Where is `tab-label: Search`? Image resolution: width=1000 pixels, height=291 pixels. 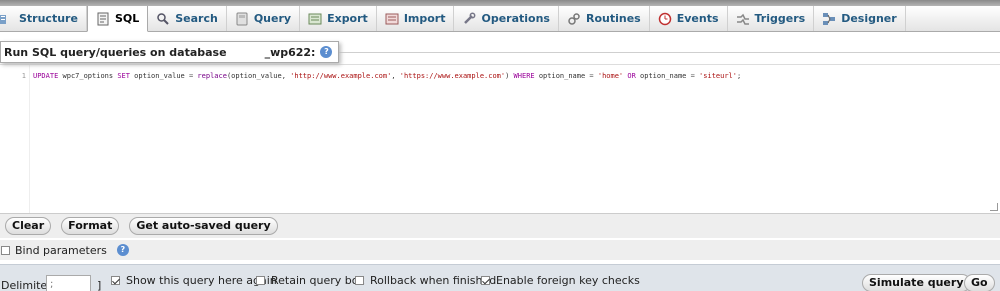 tab-label: Search is located at coordinates (196, 18).